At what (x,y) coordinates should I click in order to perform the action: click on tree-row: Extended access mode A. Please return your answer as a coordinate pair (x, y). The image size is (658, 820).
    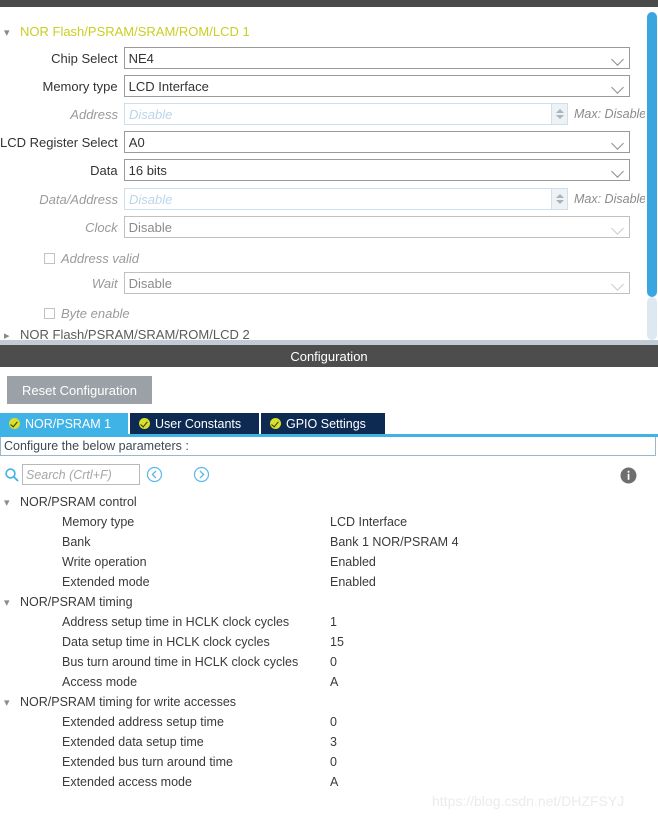
    Looking at the image, I should click on (329, 785).